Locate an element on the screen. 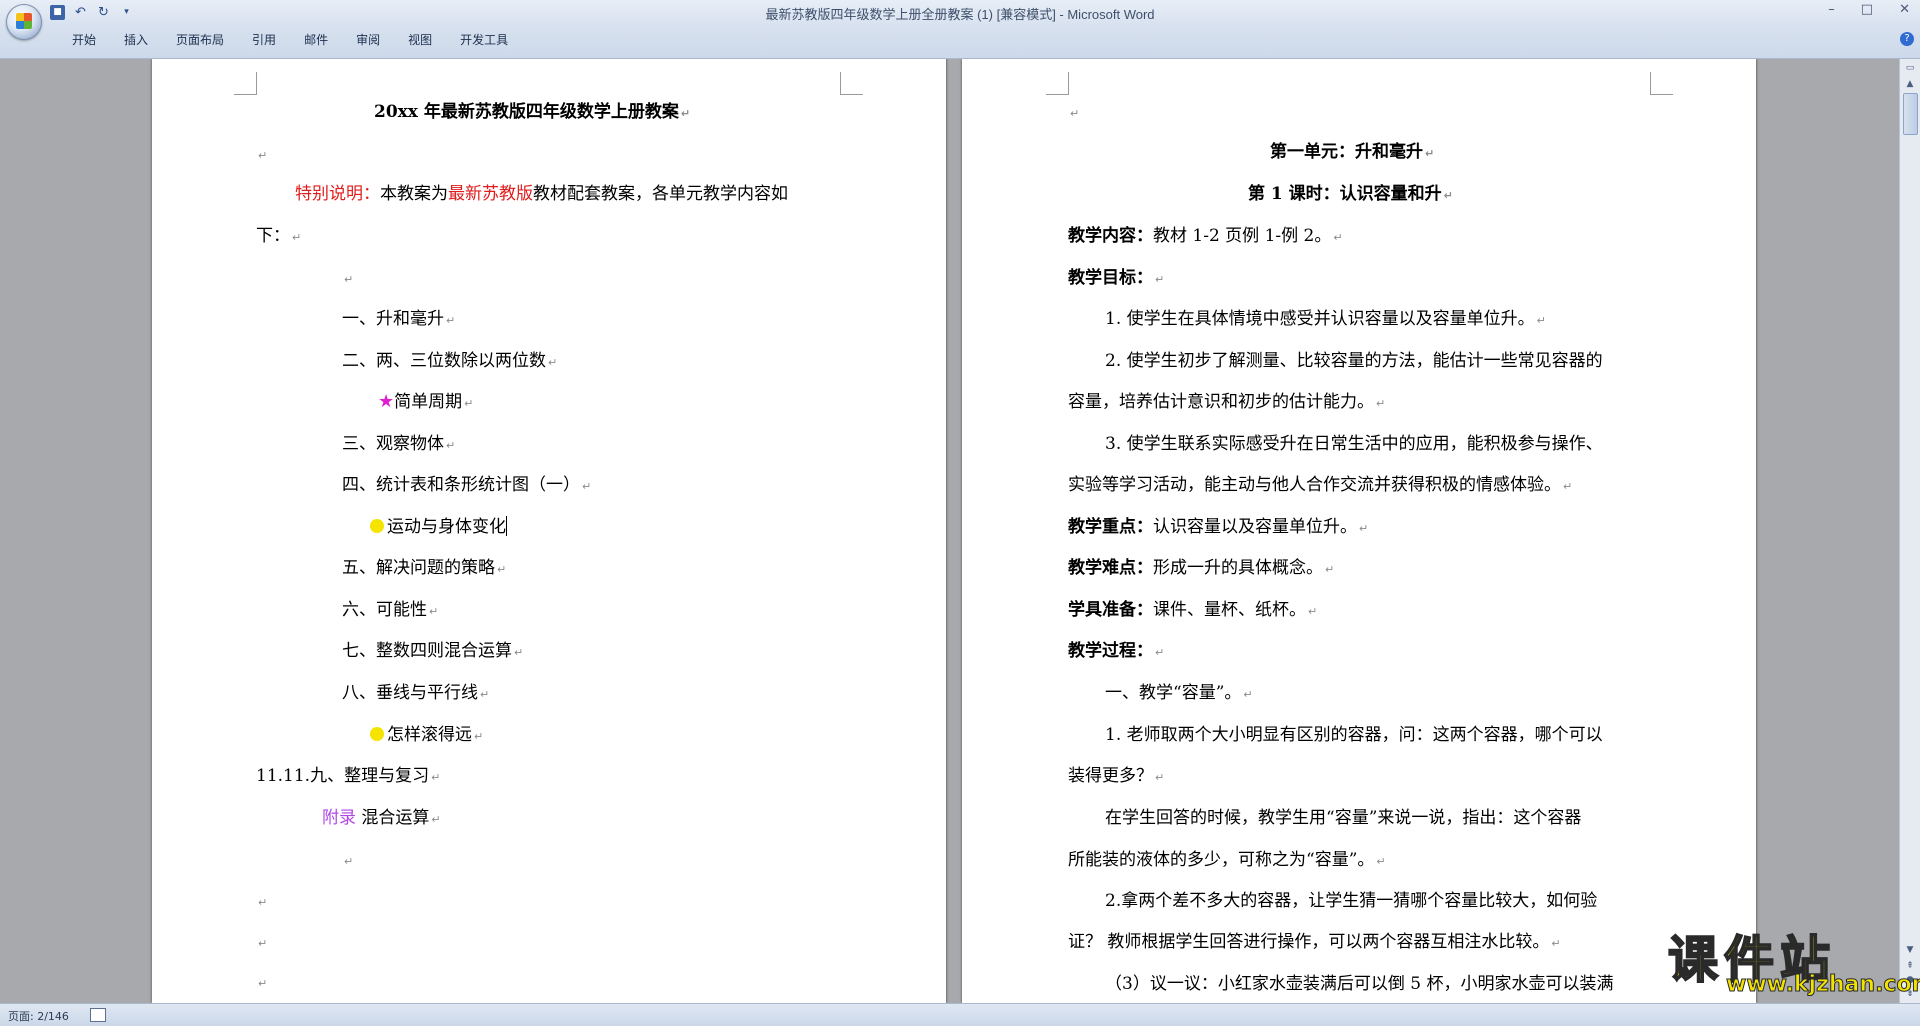 Image resolution: width=1920 pixels, height=1026 pixels. tab-references: 引用 is located at coordinates (264, 40).